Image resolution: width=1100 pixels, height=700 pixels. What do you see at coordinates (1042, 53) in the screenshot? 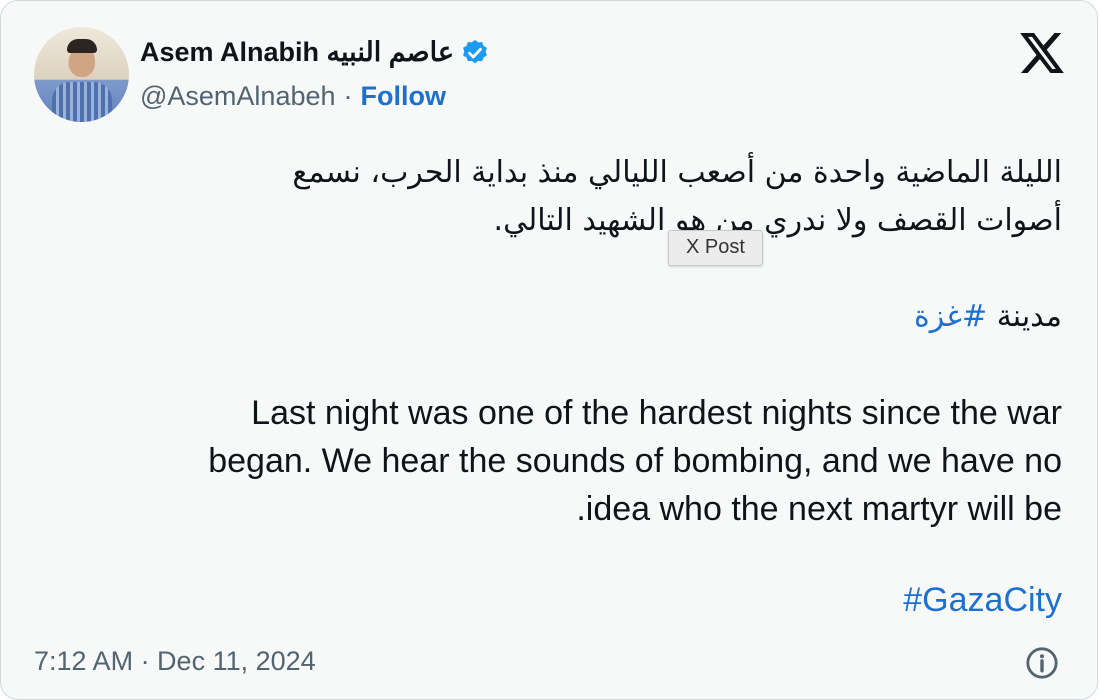
I see `x-logo-icon` at bounding box center [1042, 53].